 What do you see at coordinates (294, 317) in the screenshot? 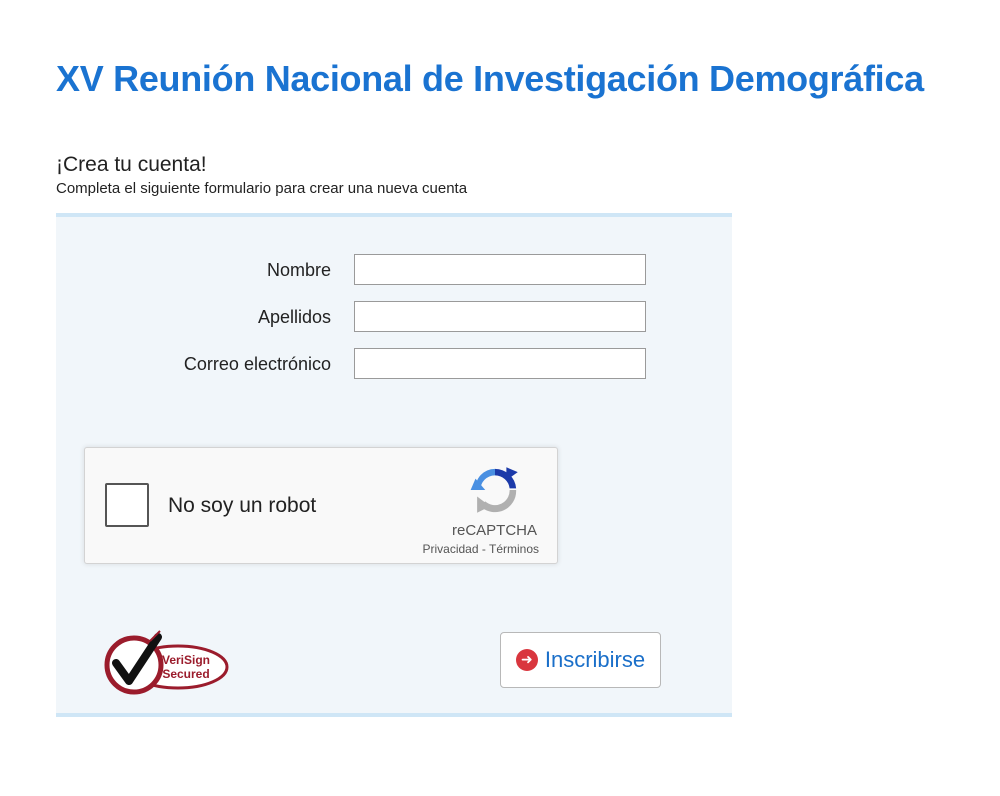
I see `apellidos-label: Apellidos` at bounding box center [294, 317].